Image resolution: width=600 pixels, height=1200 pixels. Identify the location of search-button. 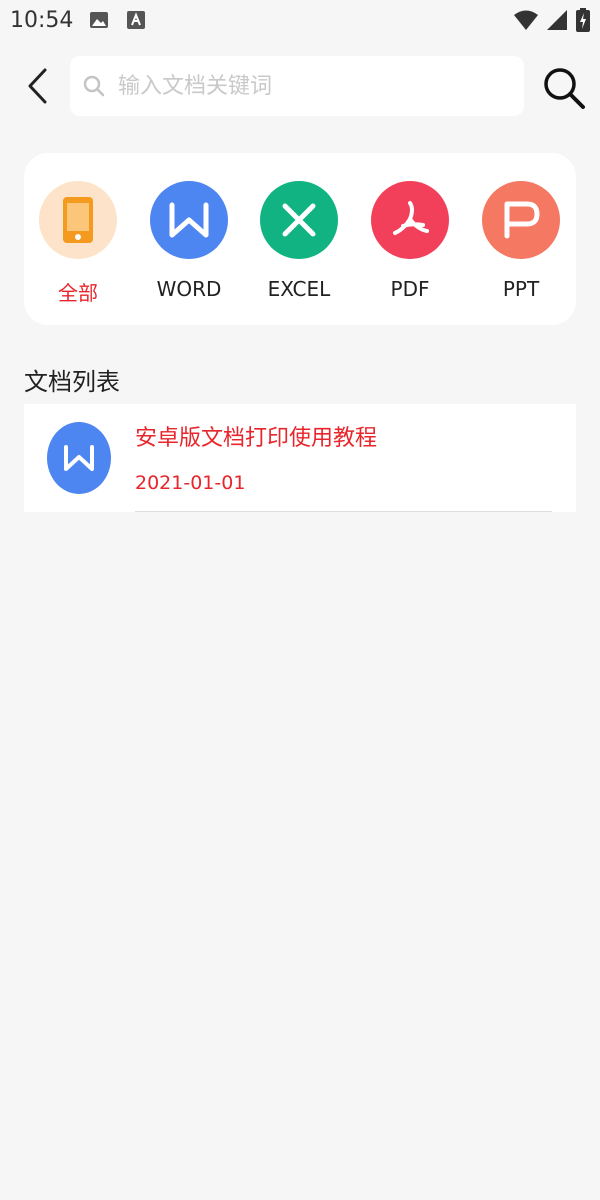
(564, 88).